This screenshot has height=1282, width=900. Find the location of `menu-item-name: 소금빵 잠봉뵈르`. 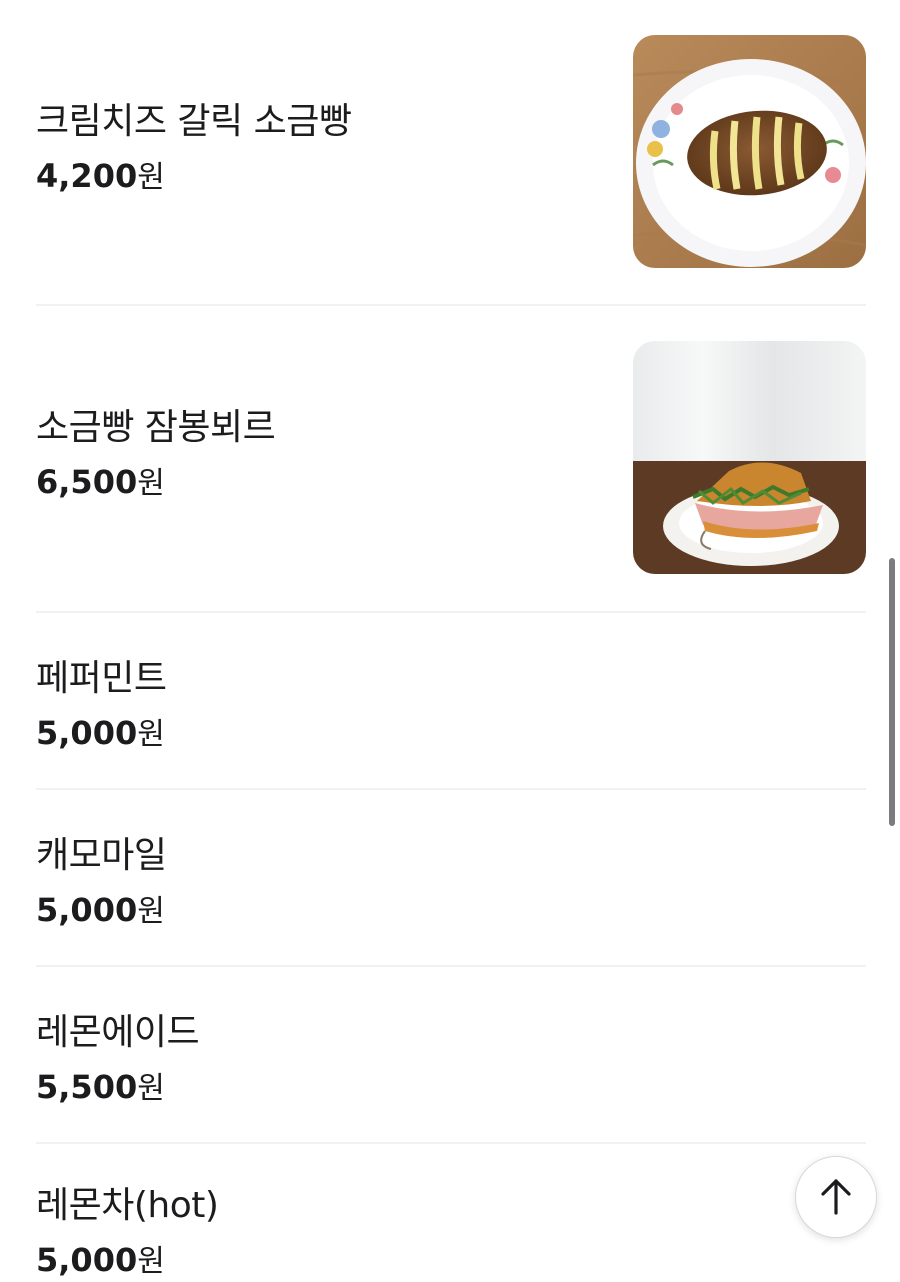

menu-item-name: 소금빵 잠봉뵈르 is located at coordinates (156, 427).